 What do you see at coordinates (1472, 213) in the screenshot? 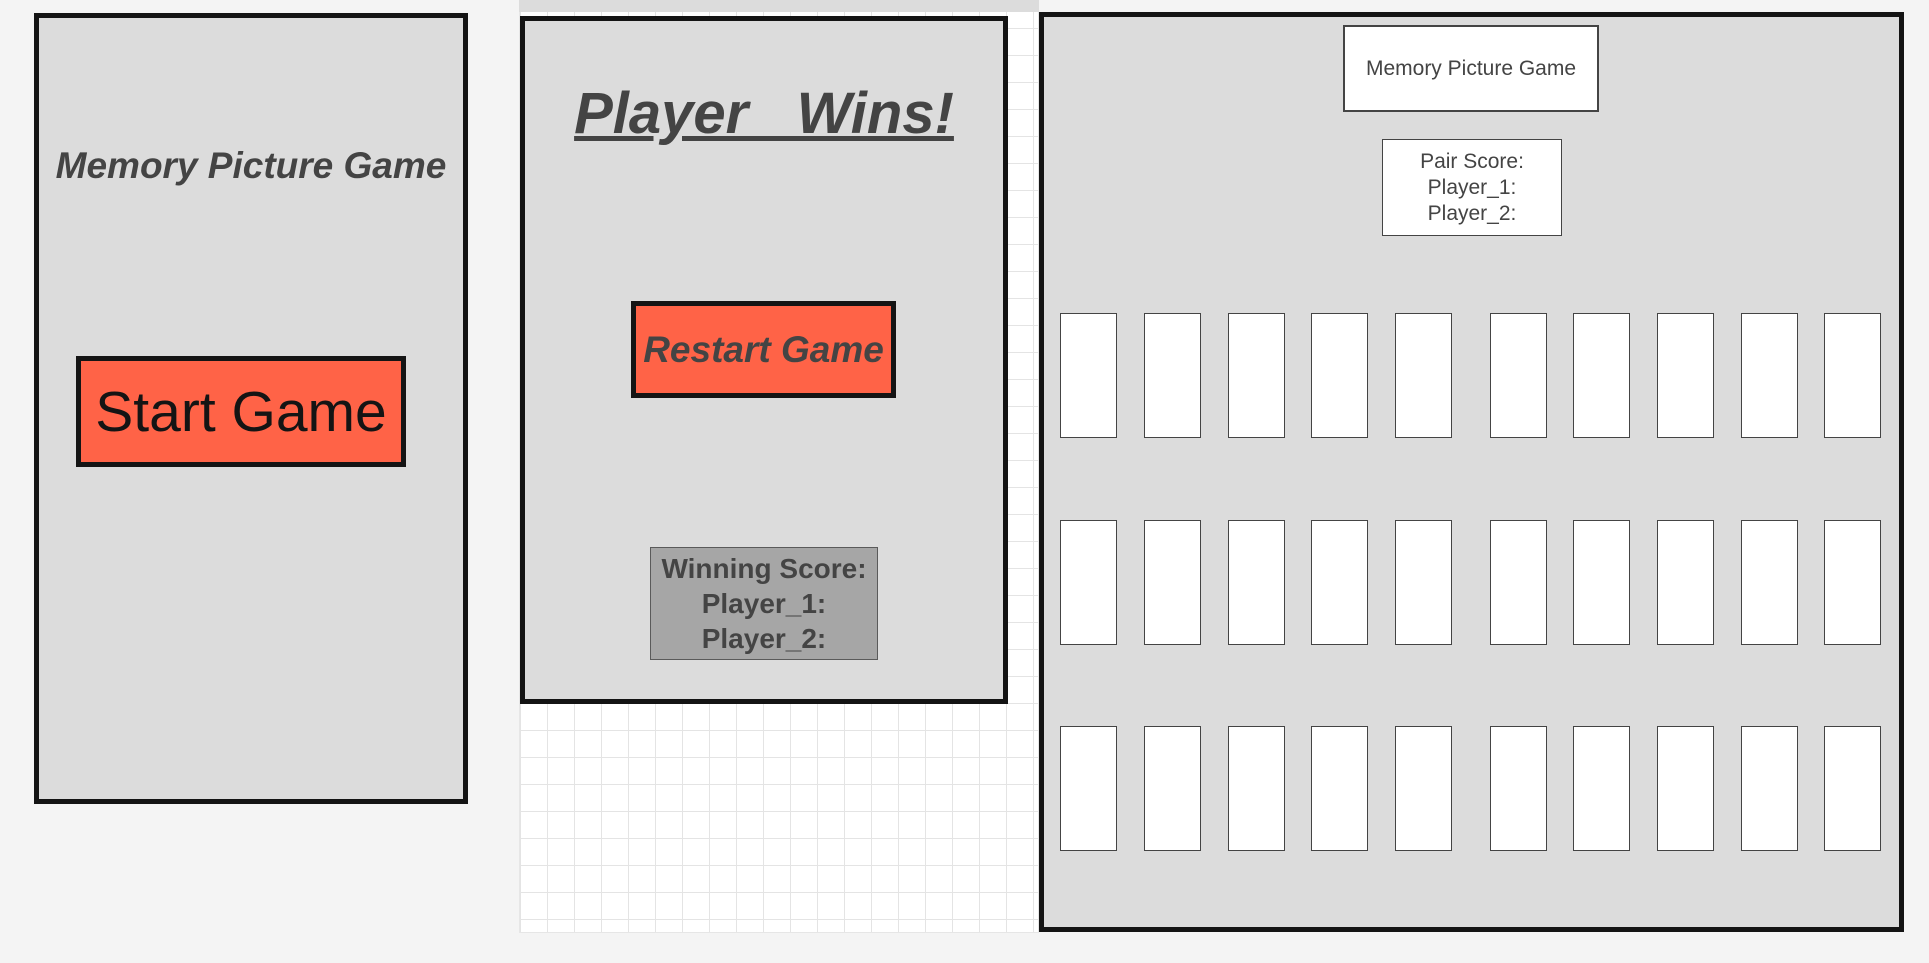
I see `pair-score-player-2: Player_2:` at bounding box center [1472, 213].